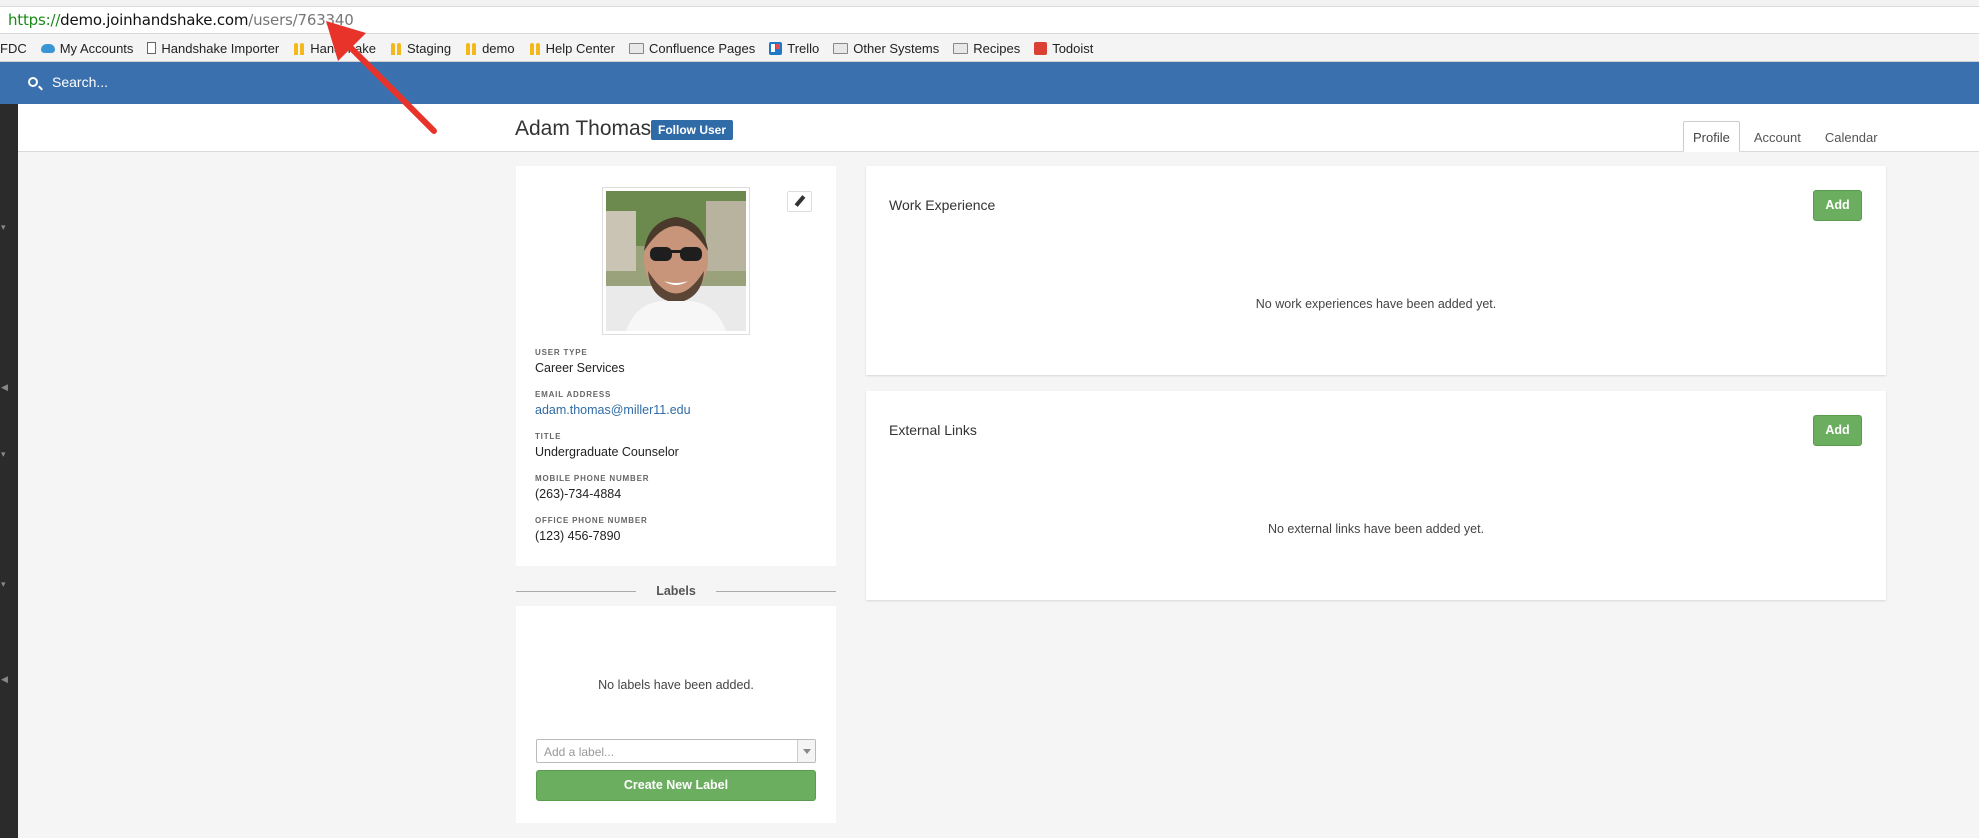 The height and width of the screenshot is (838, 1979). I want to click on edit-profile-button, so click(799, 201).